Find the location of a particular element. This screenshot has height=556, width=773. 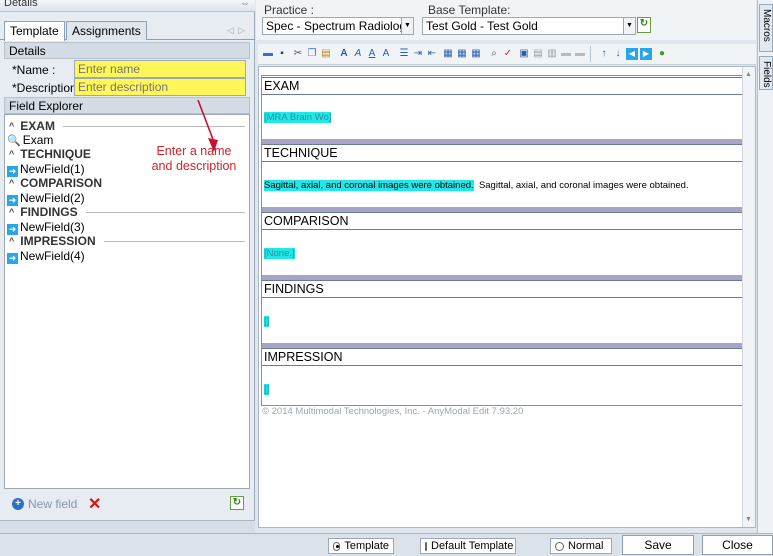

radio-unselected-icon is located at coordinates (559, 546).